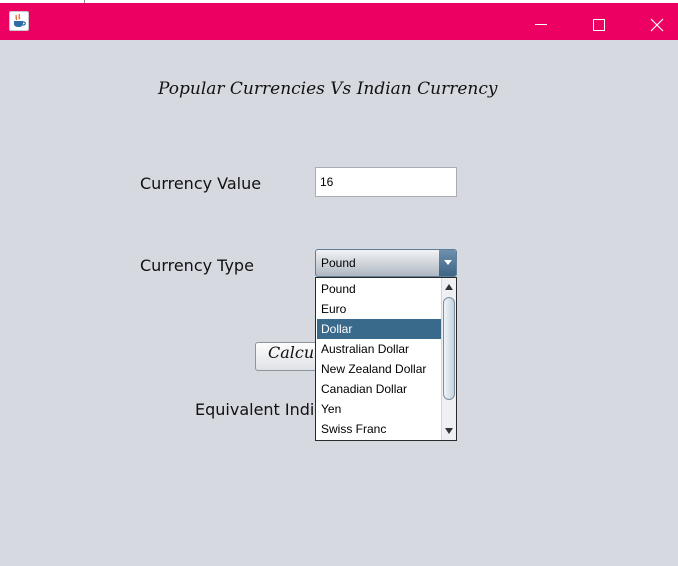 Image resolution: width=678 pixels, height=566 pixels. I want to click on close-button, so click(656, 24).